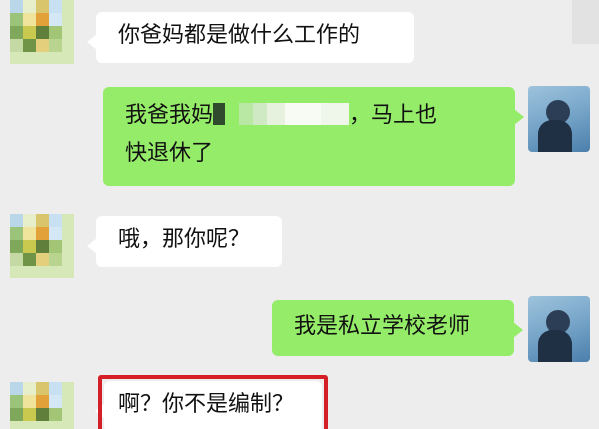  I want to click on highlight-annotation-box, so click(213, 402).